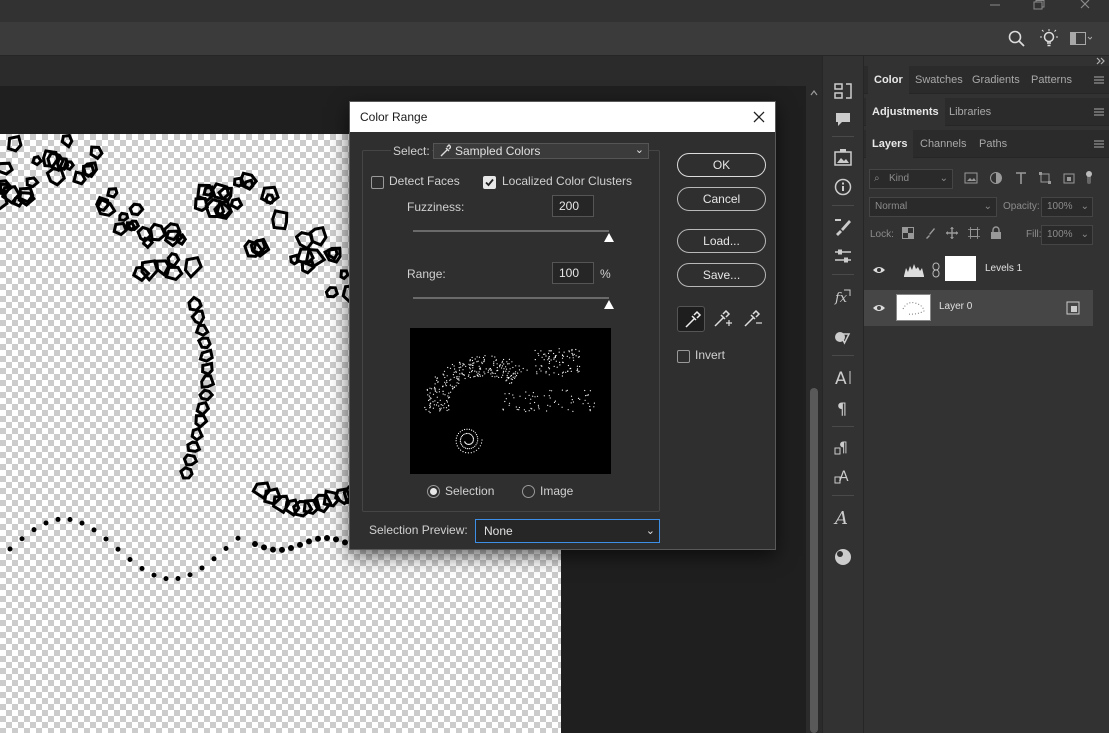 This screenshot has width=1109, height=733. I want to click on character-icon: A, so click(843, 377).